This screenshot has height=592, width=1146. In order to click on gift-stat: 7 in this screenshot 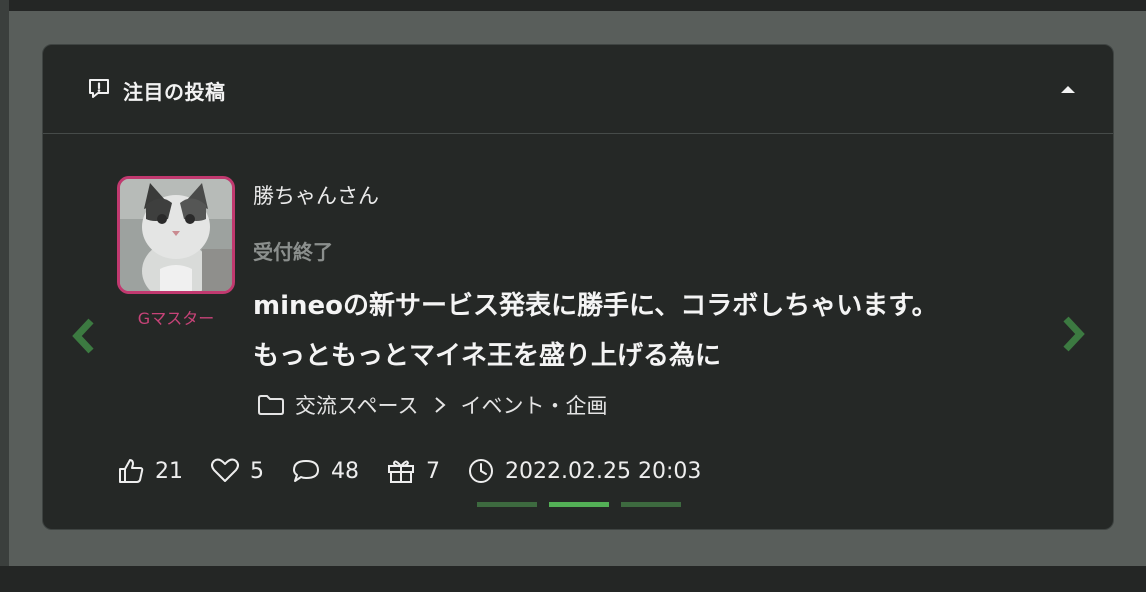, I will do `click(413, 471)`.